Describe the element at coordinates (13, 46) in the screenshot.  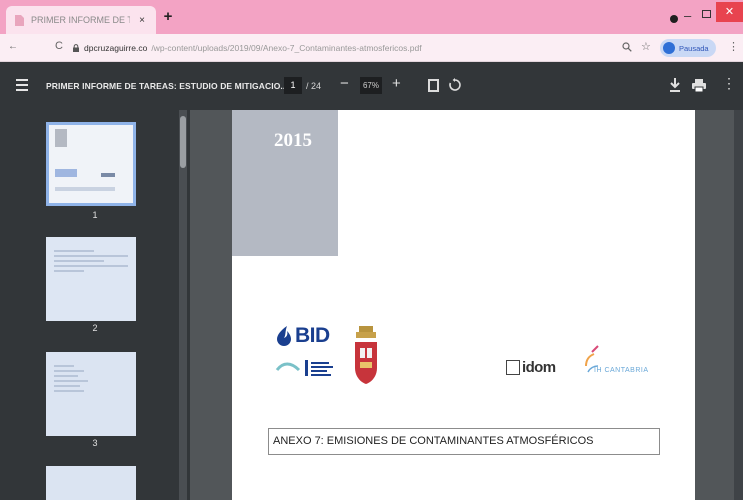
I see `back-button: ←` at that location.